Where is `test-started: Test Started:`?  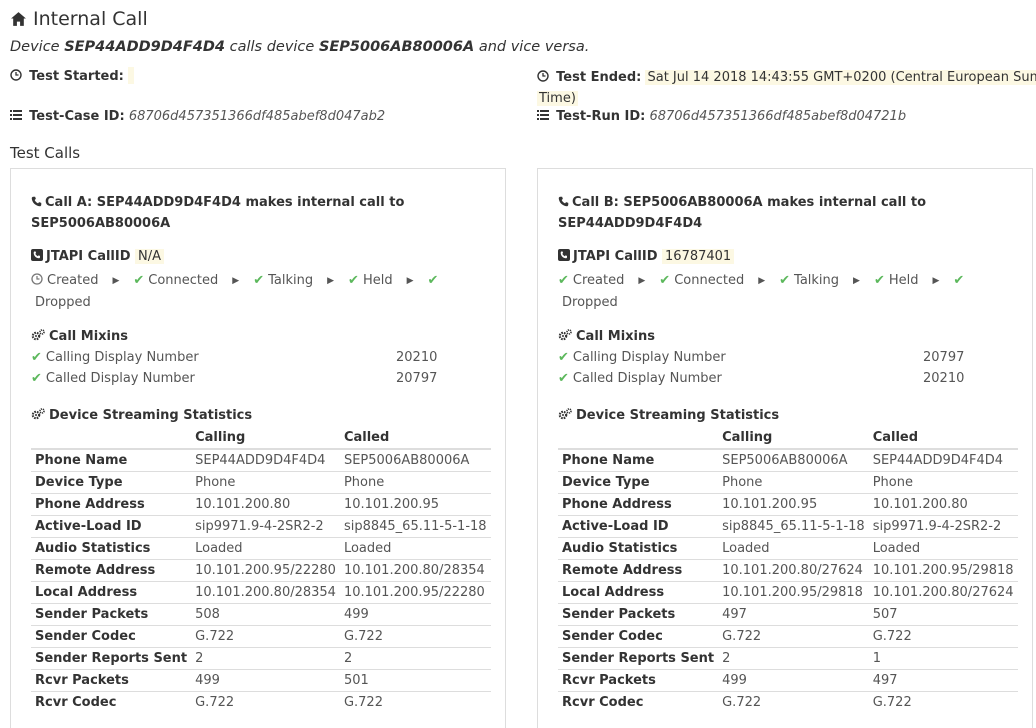 test-started: Test Started: is located at coordinates (72, 75).